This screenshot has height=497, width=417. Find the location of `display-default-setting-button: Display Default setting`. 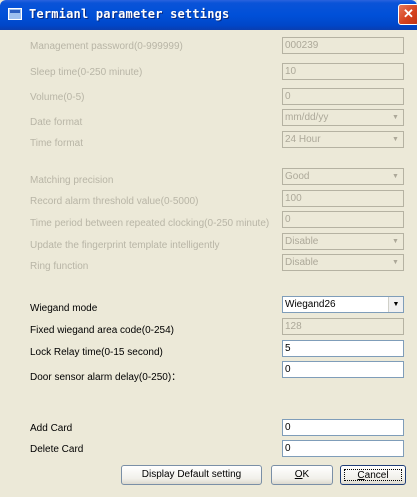

display-default-setting-button: Display Default setting is located at coordinates (191, 475).